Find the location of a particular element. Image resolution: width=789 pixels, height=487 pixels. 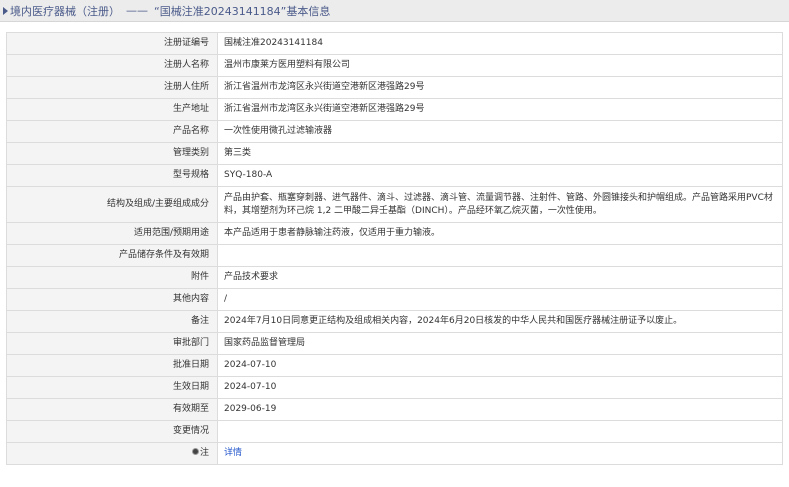

field-label: 产品储存条件及有效期 is located at coordinates (112, 255).